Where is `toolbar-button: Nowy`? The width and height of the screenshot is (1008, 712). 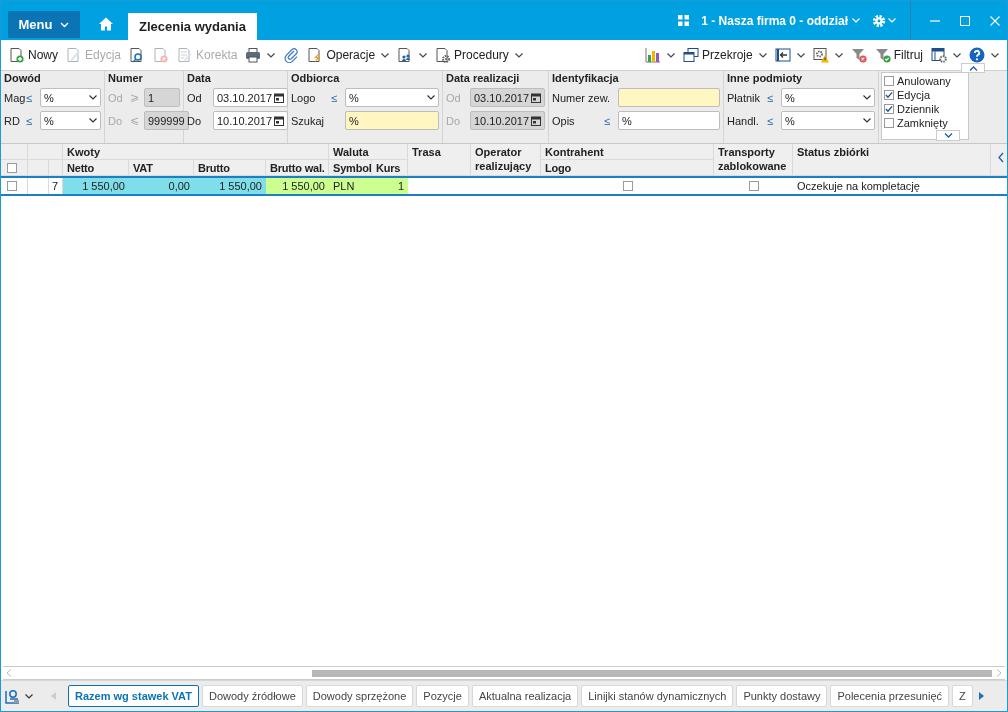 toolbar-button: Nowy is located at coordinates (33, 55).